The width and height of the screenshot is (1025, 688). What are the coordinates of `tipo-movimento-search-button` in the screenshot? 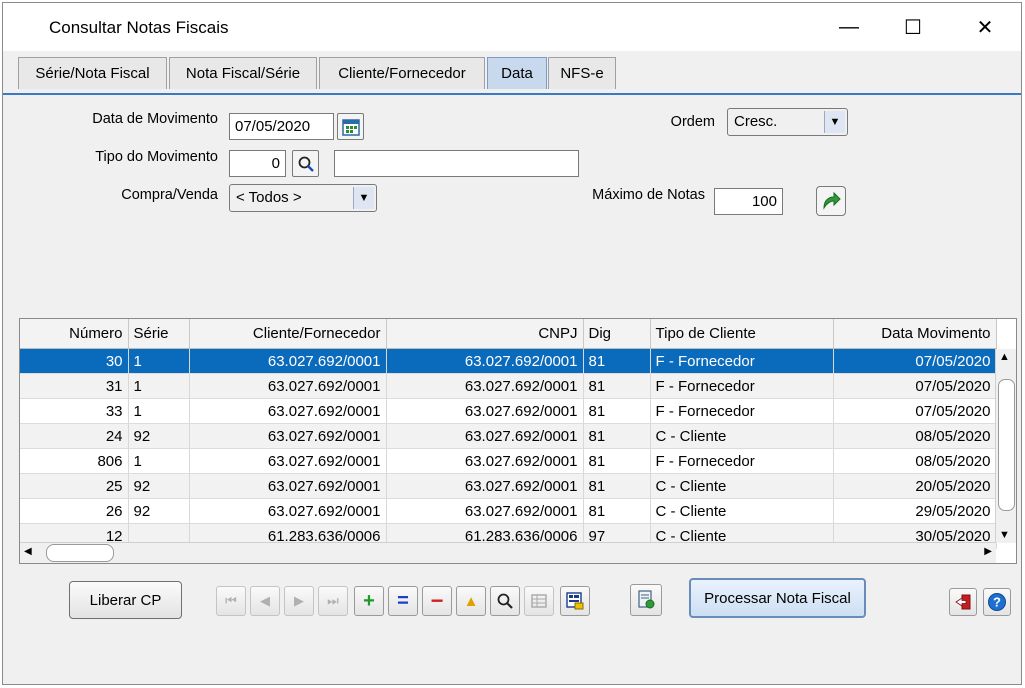 It's located at (305, 163).